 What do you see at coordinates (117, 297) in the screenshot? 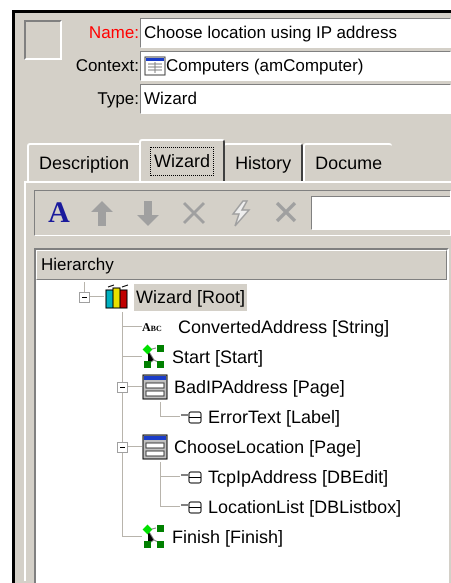
I see `books-icon` at bounding box center [117, 297].